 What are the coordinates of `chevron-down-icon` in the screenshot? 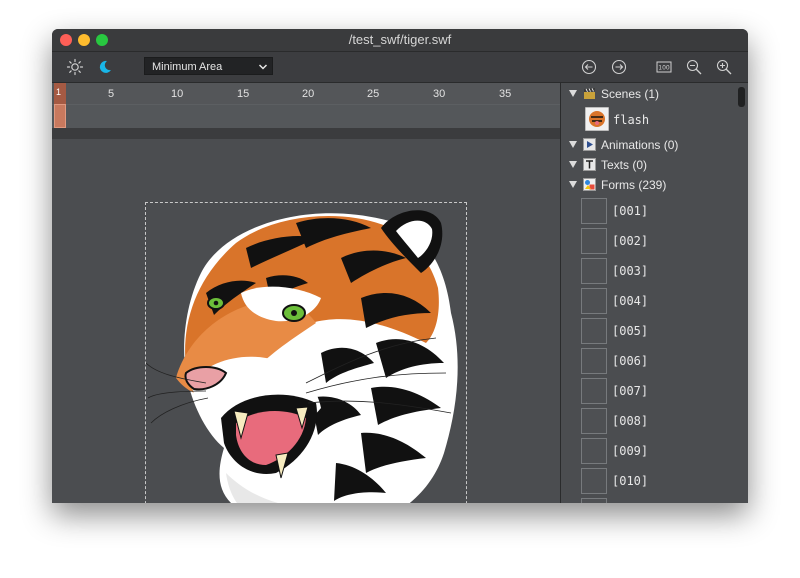 It's located at (263, 67).